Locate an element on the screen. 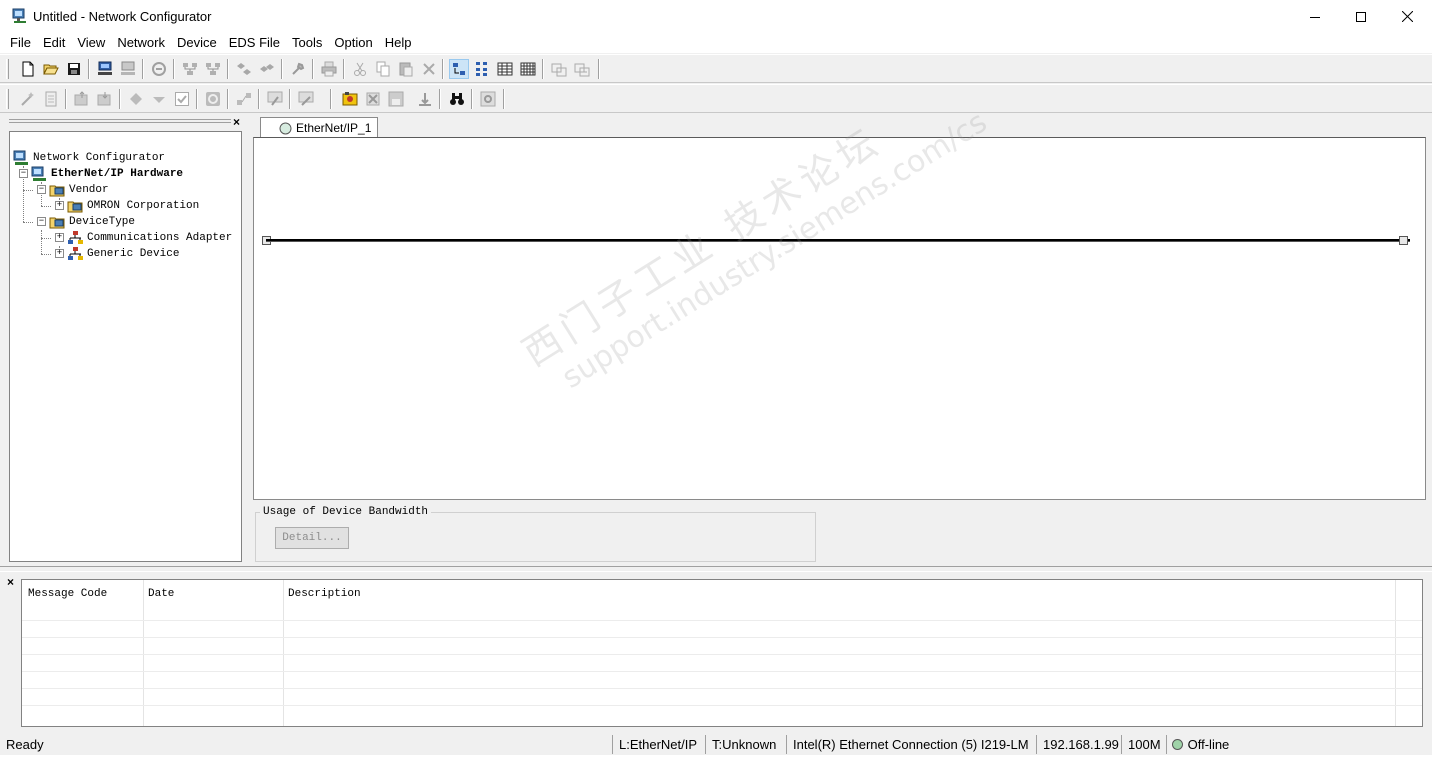  upload-network-icon is located at coordinates (190, 69).